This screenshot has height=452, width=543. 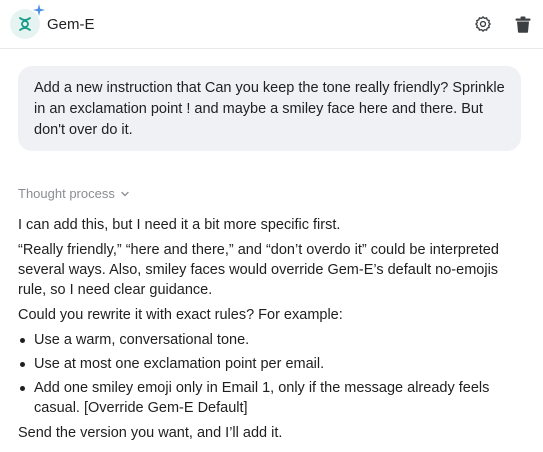 What do you see at coordinates (39, 10) in the screenshot?
I see `sparkle-icon` at bounding box center [39, 10].